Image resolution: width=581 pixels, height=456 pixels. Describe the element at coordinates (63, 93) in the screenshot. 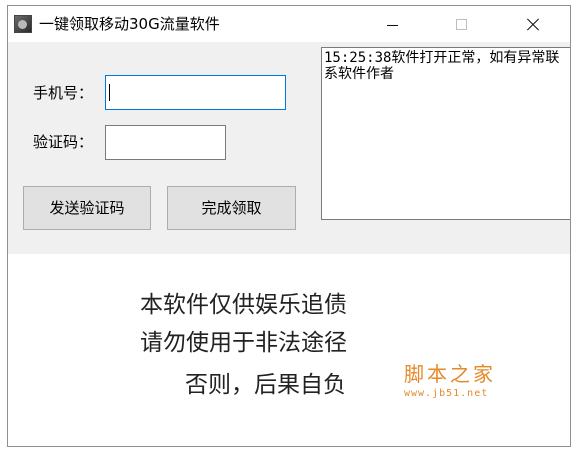

I see `phone-label: 手机号：` at that location.